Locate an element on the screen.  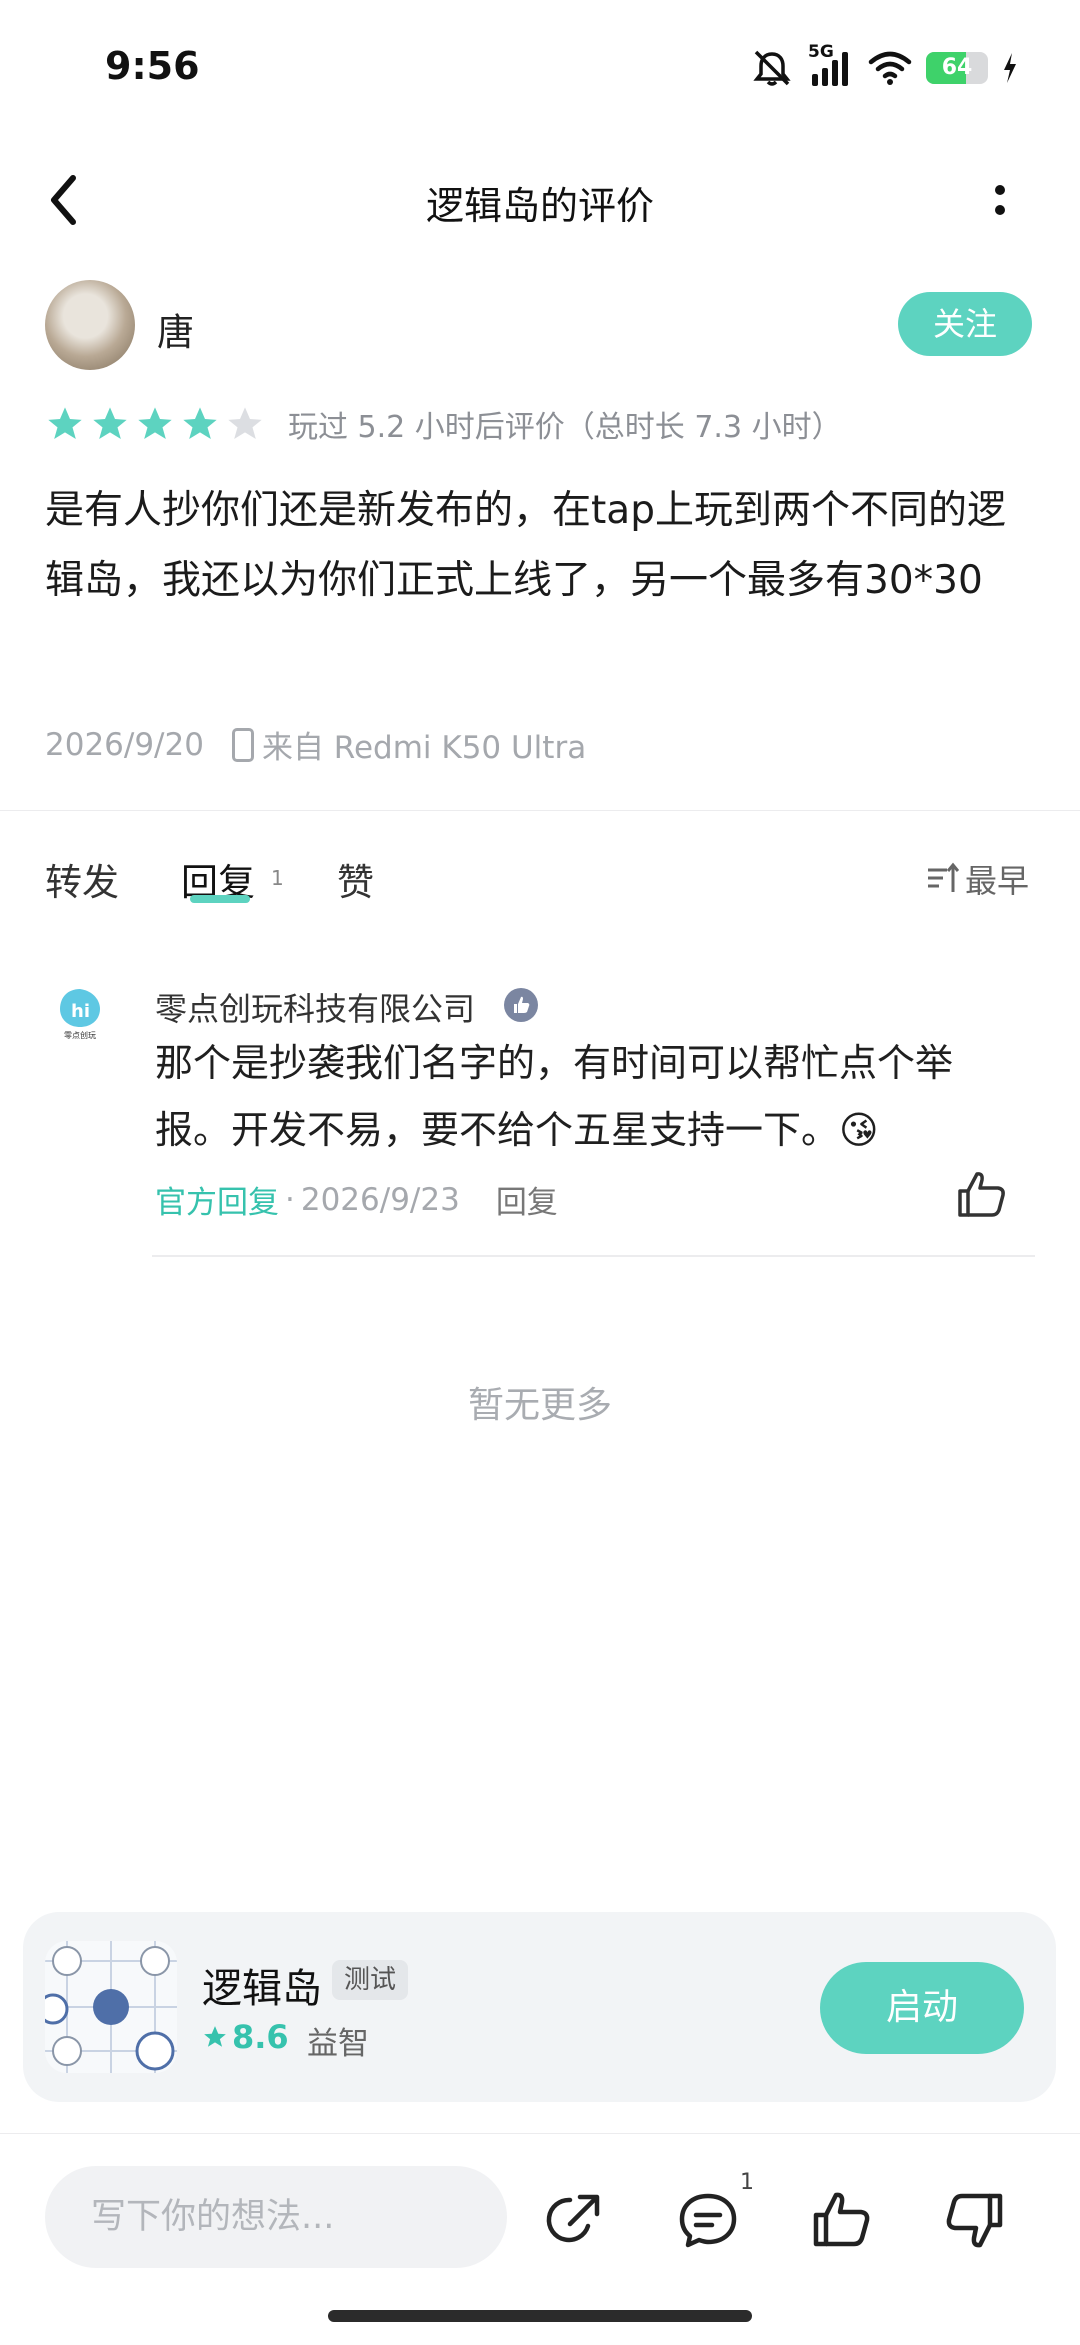
game-board-icon is located at coordinates (111, 2007).